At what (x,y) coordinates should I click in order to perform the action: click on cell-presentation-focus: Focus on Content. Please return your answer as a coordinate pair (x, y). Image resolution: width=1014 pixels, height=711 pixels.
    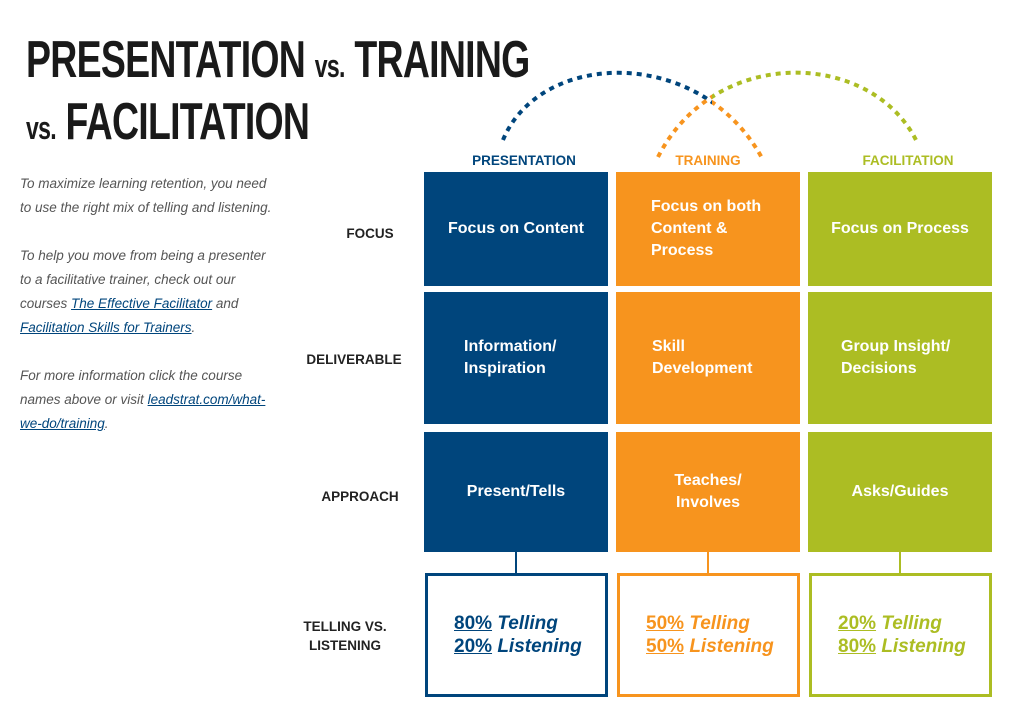
    Looking at the image, I should click on (516, 229).